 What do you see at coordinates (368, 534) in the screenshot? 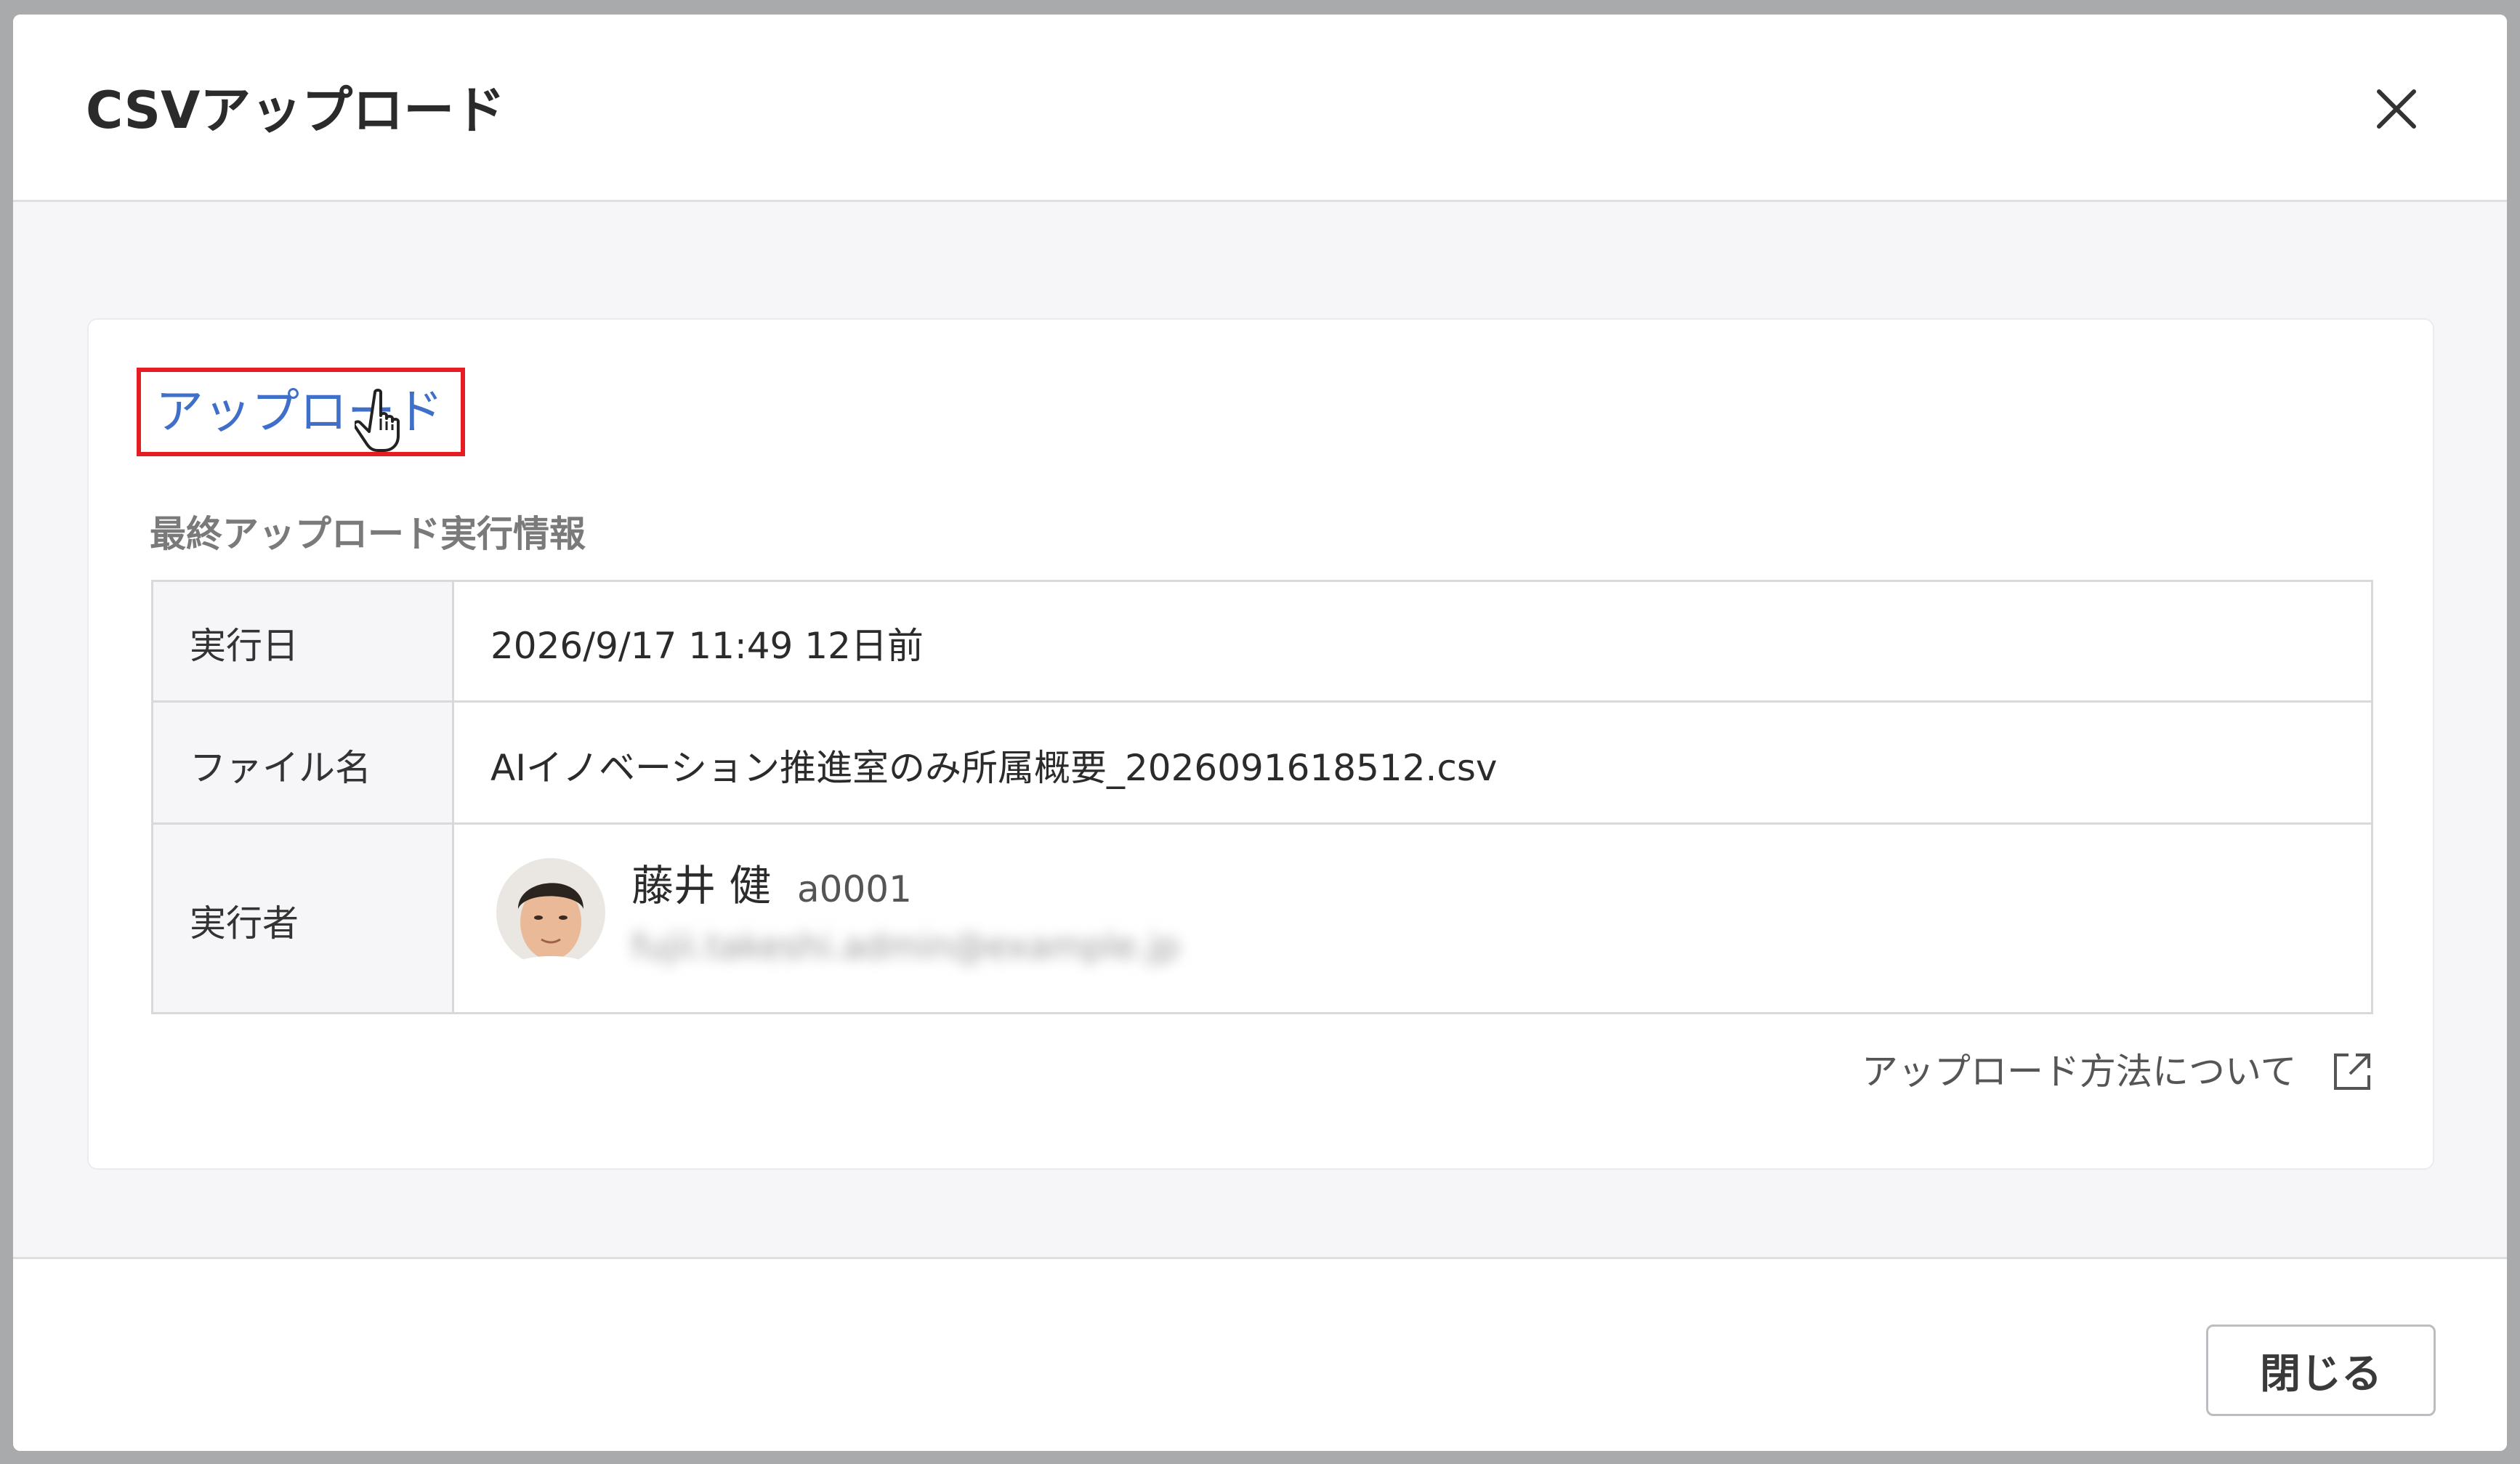
I see `last-upload-info-heading: 最終アップロード実行情報` at bounding box center [368, 534].